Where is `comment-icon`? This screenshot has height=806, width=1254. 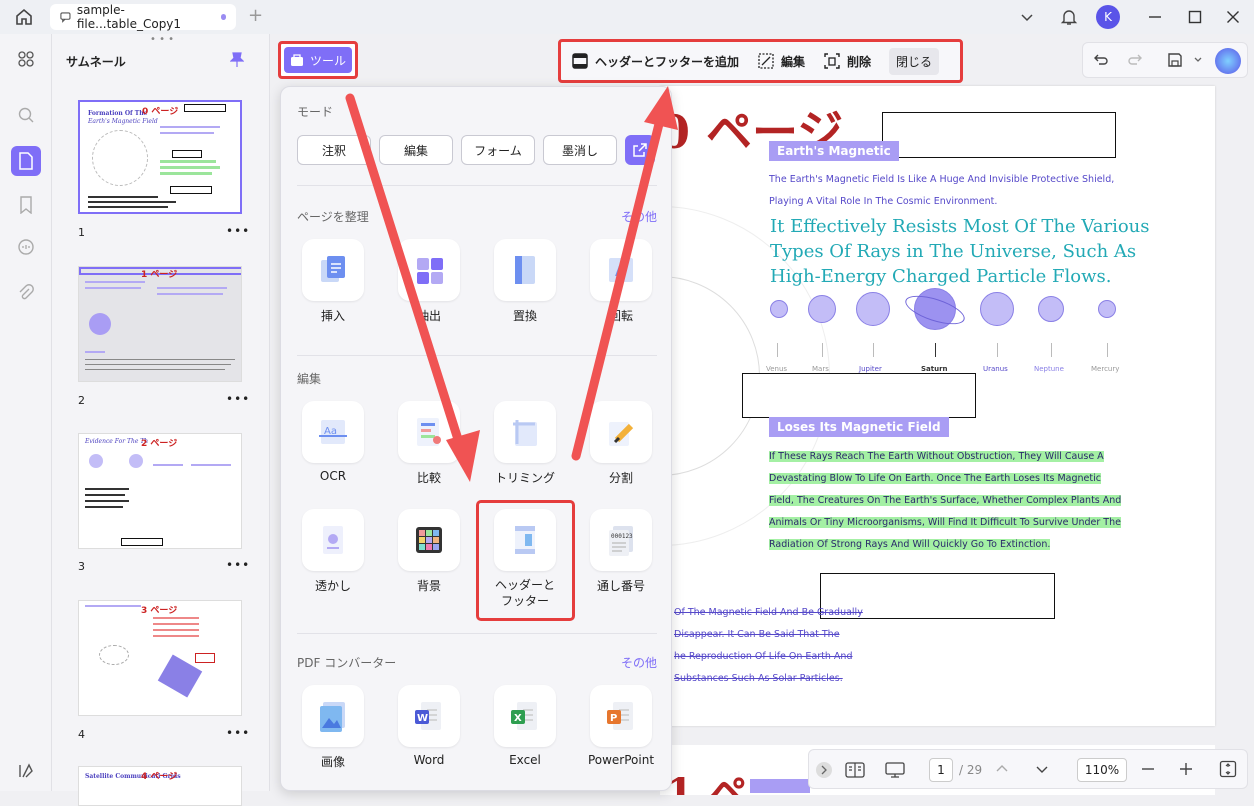 comment-icon is located at coordinates (65, 17).